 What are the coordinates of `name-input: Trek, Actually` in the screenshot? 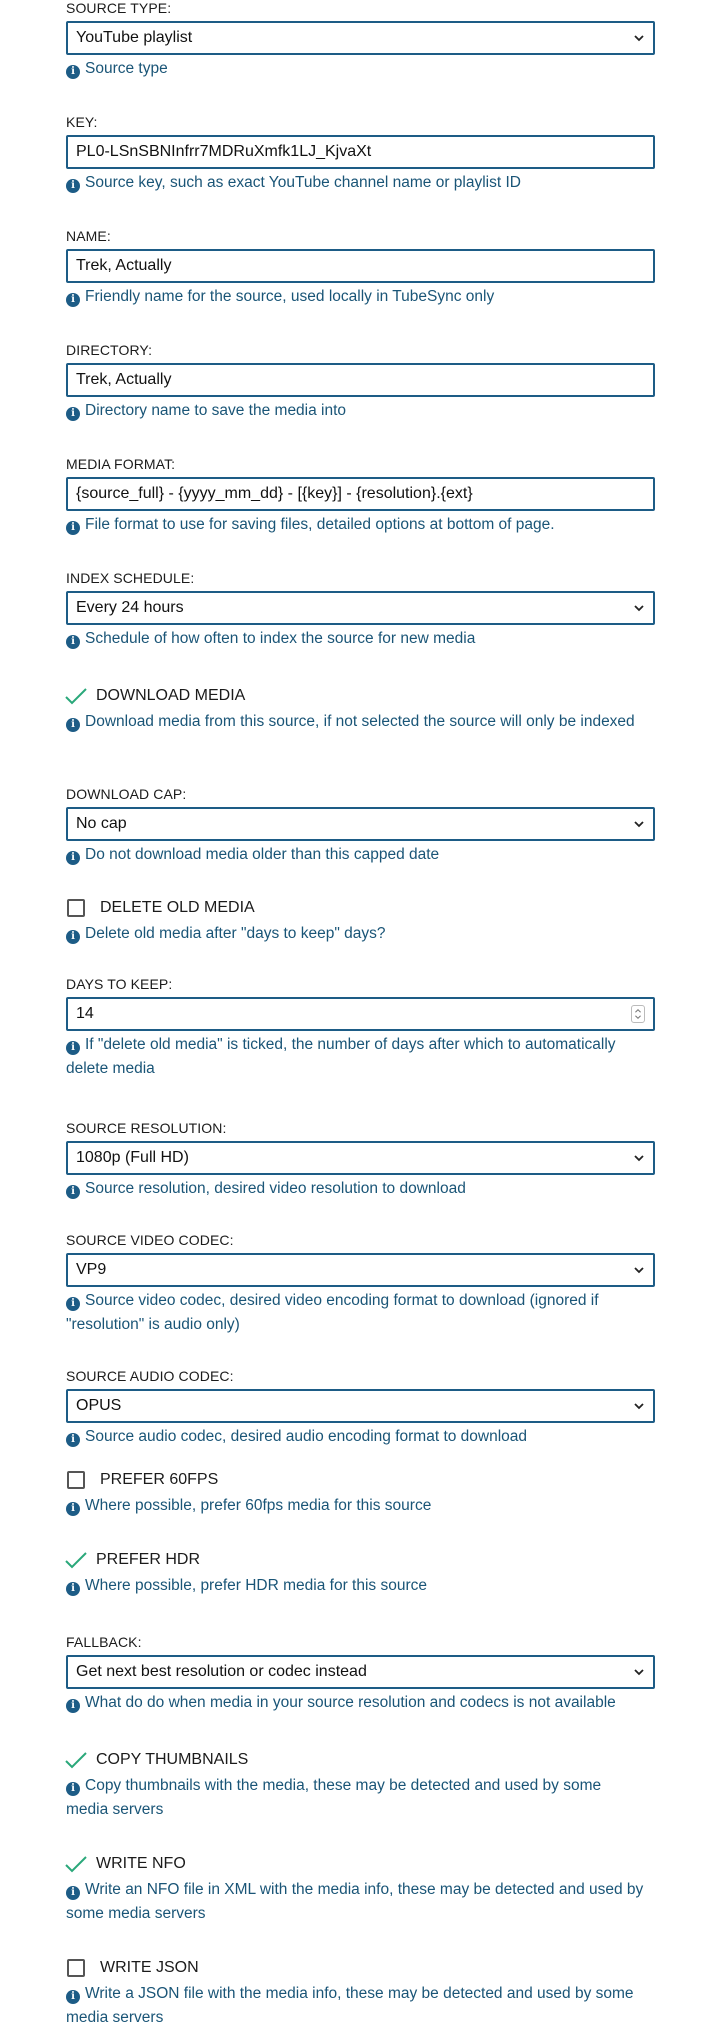 It's located at (360, 266).